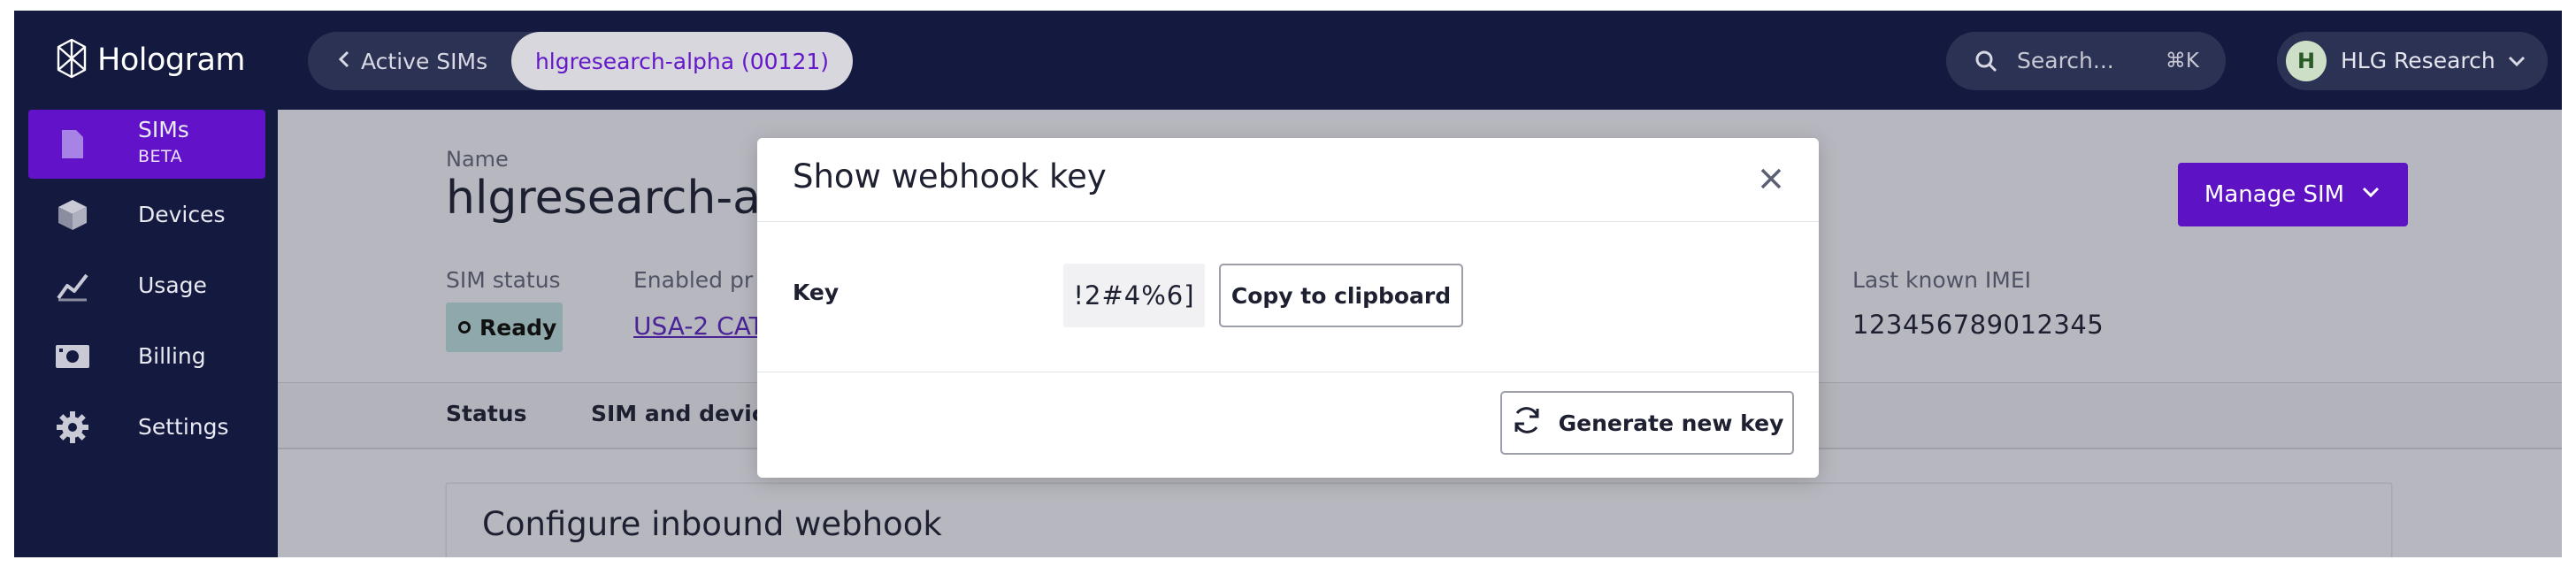  I want to click on sidebar-item-devices: Devices, so click(146, 214).